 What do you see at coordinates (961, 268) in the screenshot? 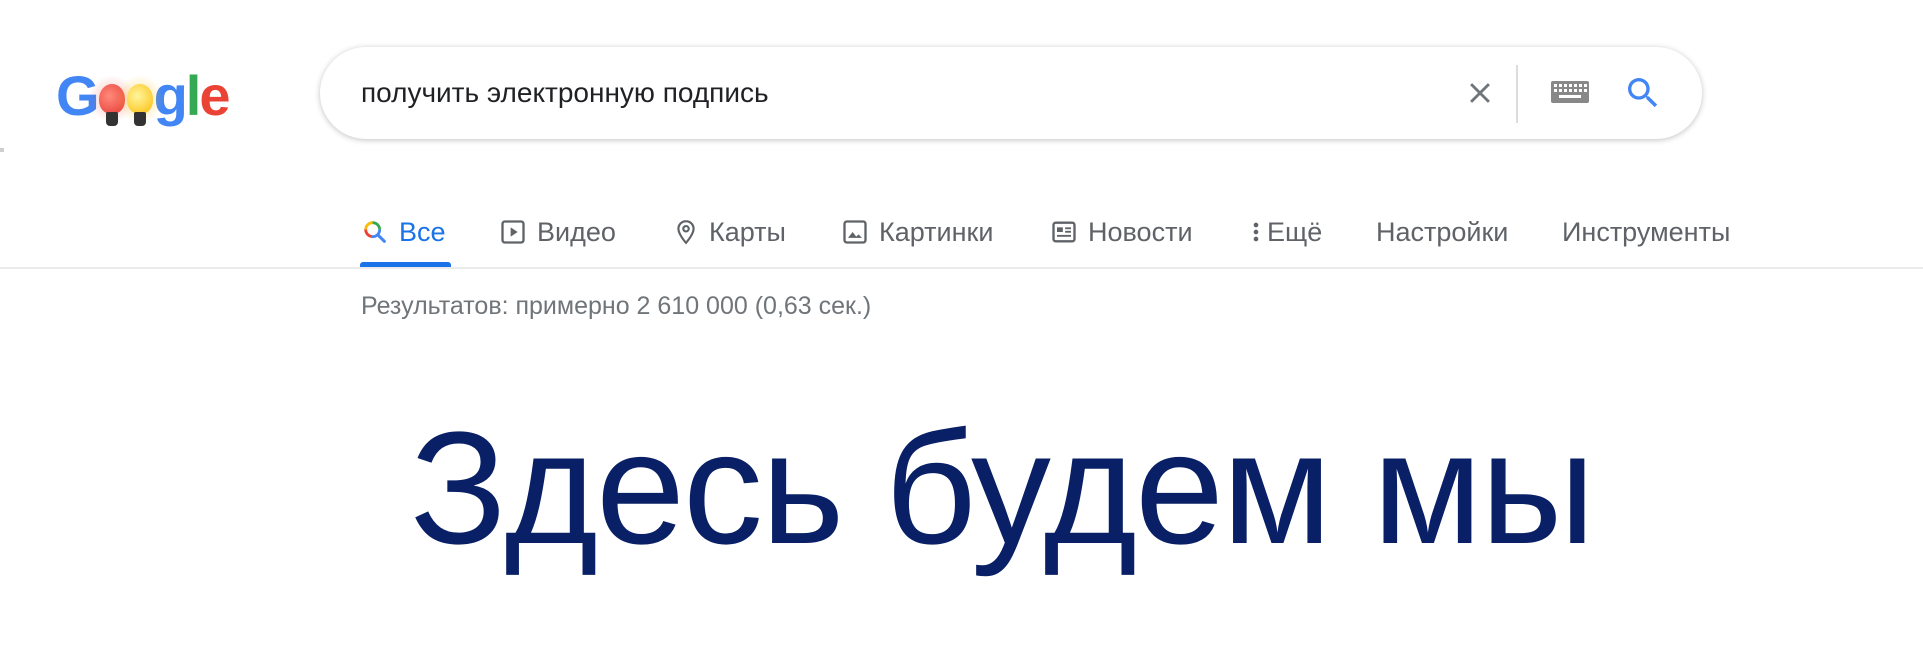
I see `tabs-divider` at bounding box center [961, 268].